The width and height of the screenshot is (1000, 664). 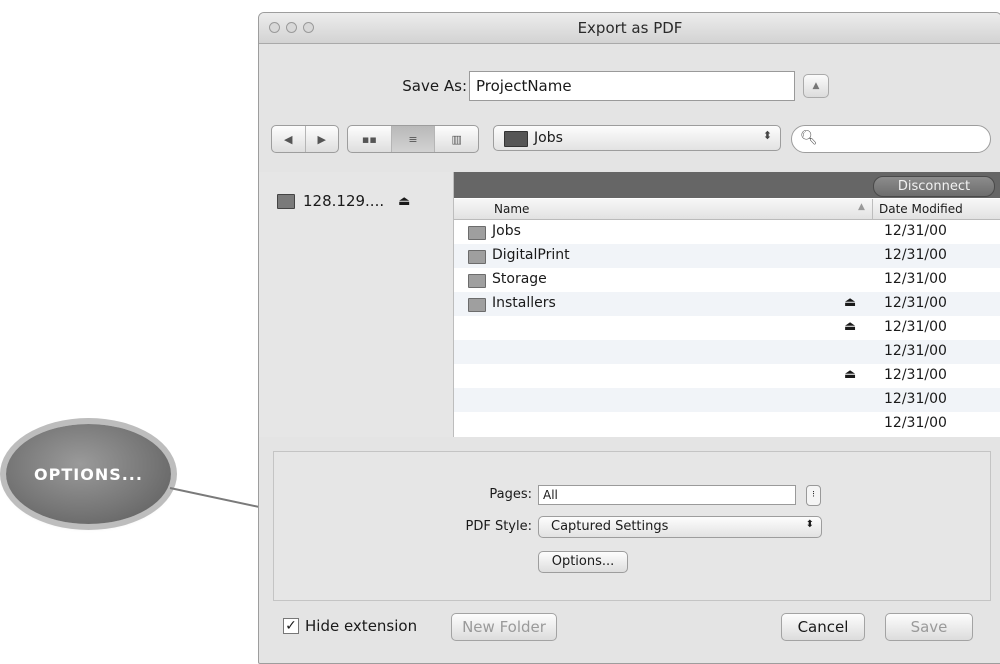 I want to click on icon-view-icon: ▪▪, so click(x=370, y=139).